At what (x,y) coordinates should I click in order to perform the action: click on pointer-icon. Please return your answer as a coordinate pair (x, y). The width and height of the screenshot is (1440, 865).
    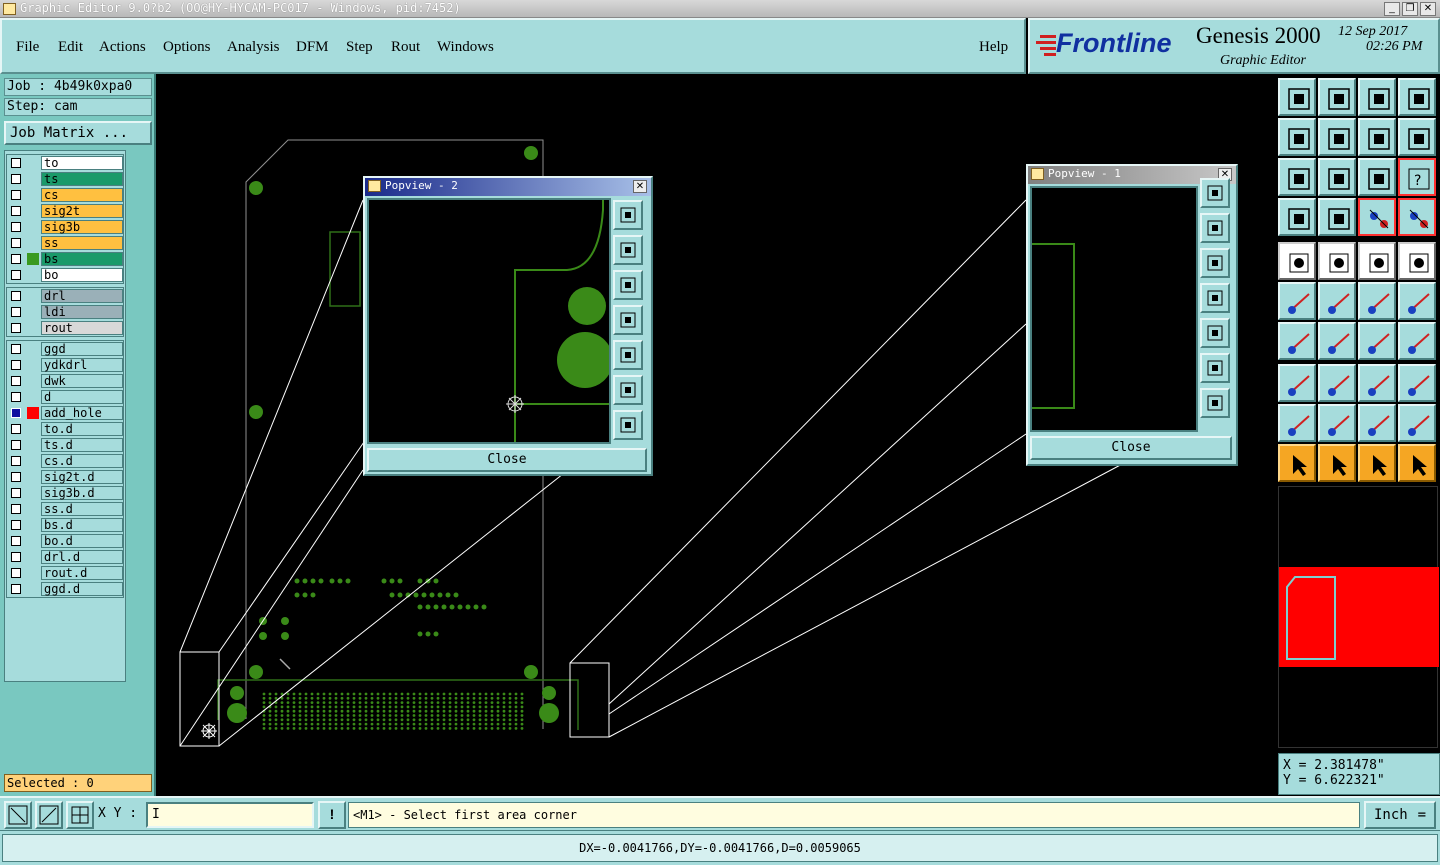
    Looking at the image, I should click on (1297, 463).